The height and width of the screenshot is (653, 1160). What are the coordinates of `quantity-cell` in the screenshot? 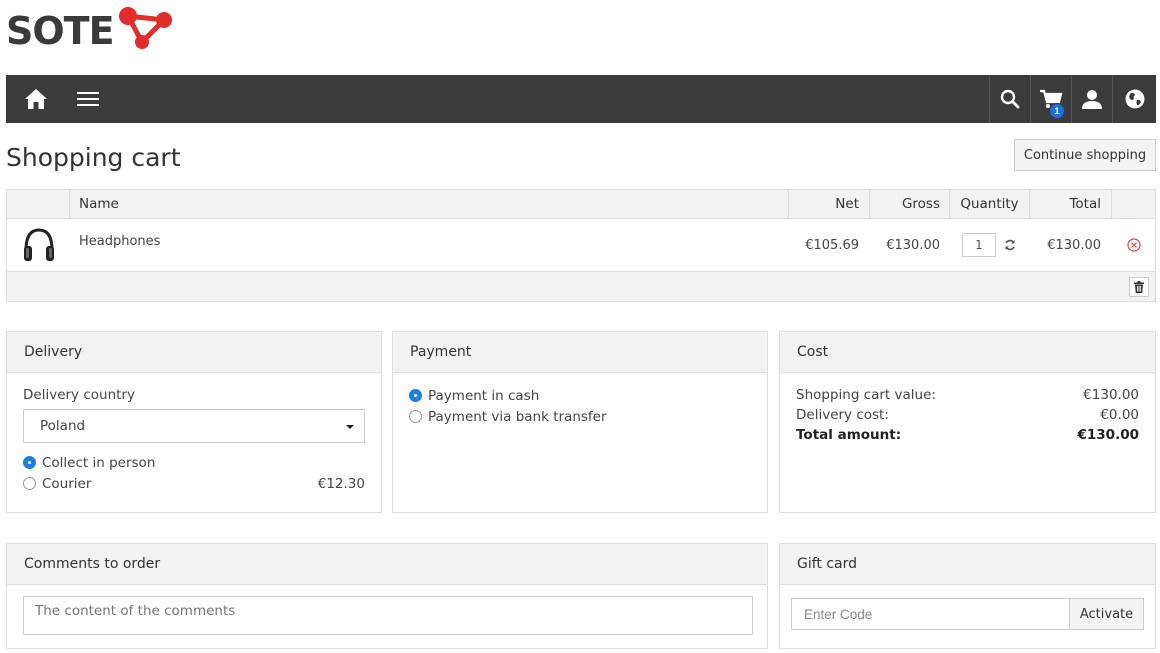 It's located at (989, 245).